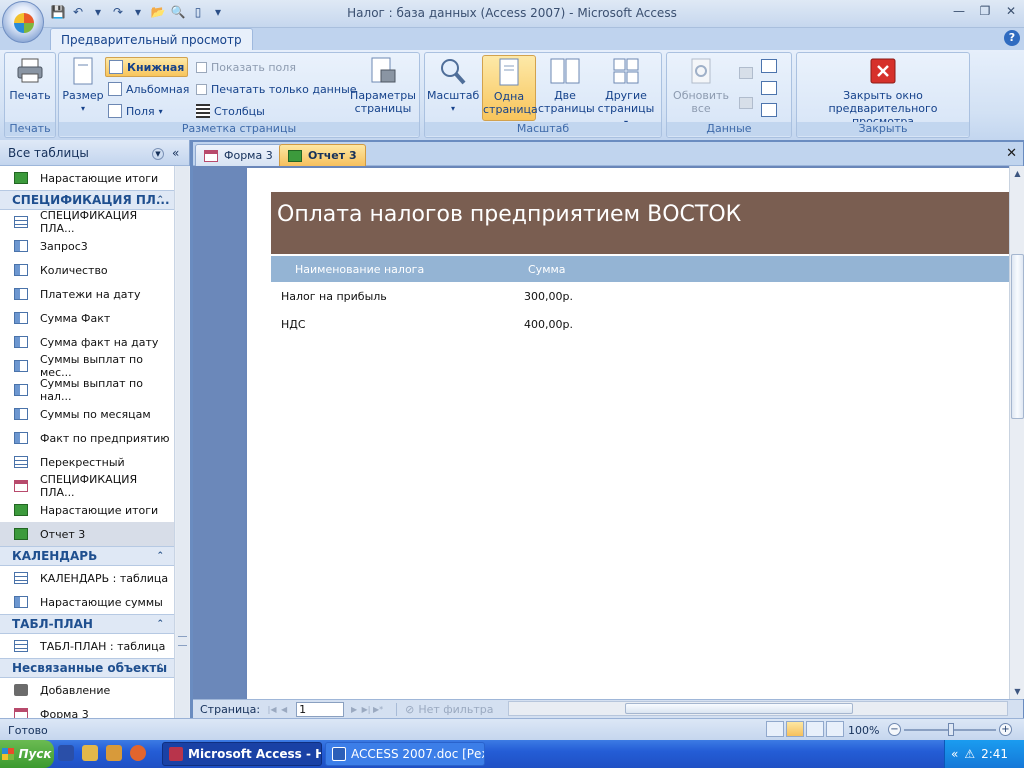 The width and height of the screenshot is (1024, 768). Describe the element at coordinates (87, 342) in the screenshot. I see `nav-item: Сумма факт на дату` at that location.